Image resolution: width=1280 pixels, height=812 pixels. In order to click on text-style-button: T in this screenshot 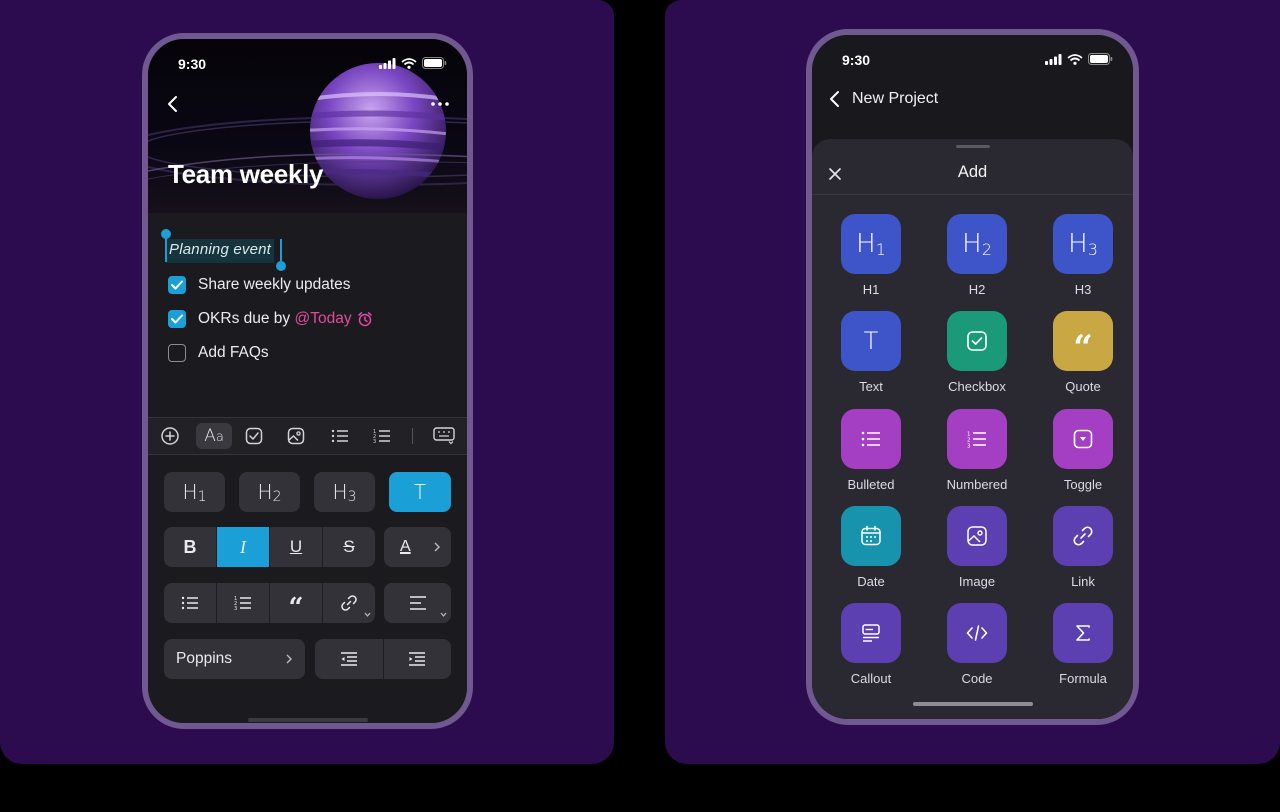, I will do `click(420, 492)`.